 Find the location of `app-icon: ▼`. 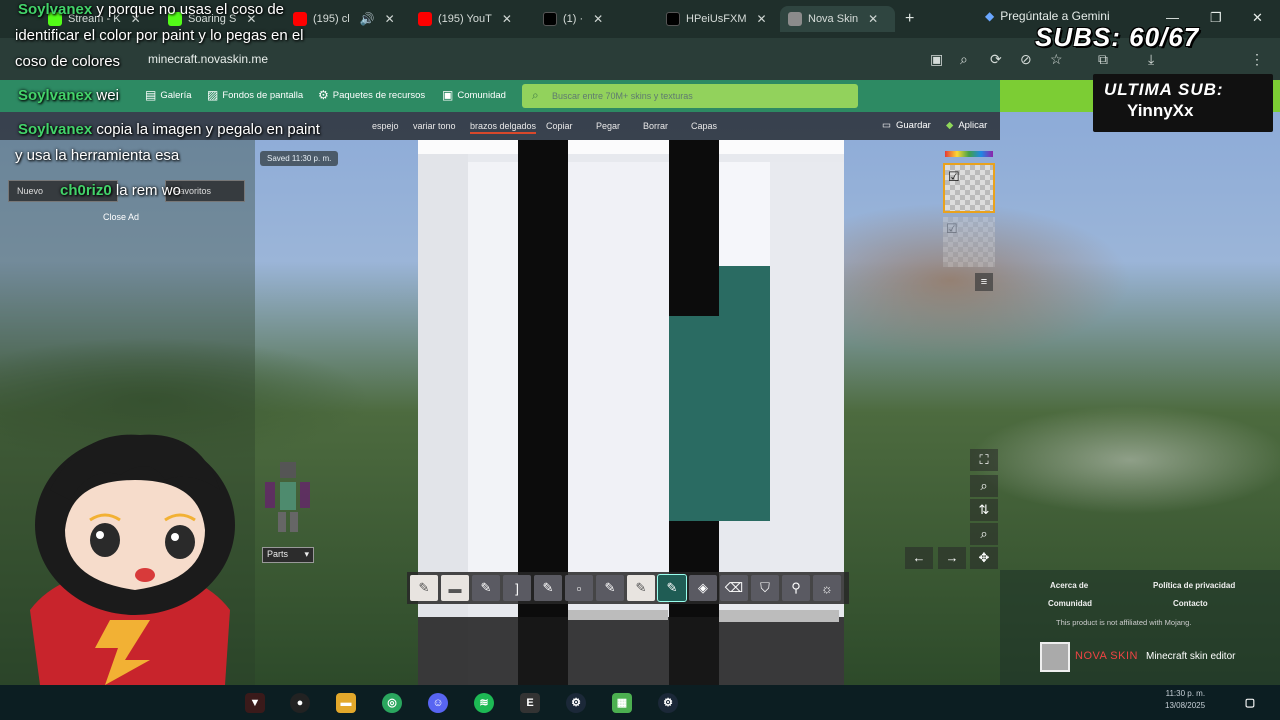

app-icon: ▼ is located at coordinates (255, 703).